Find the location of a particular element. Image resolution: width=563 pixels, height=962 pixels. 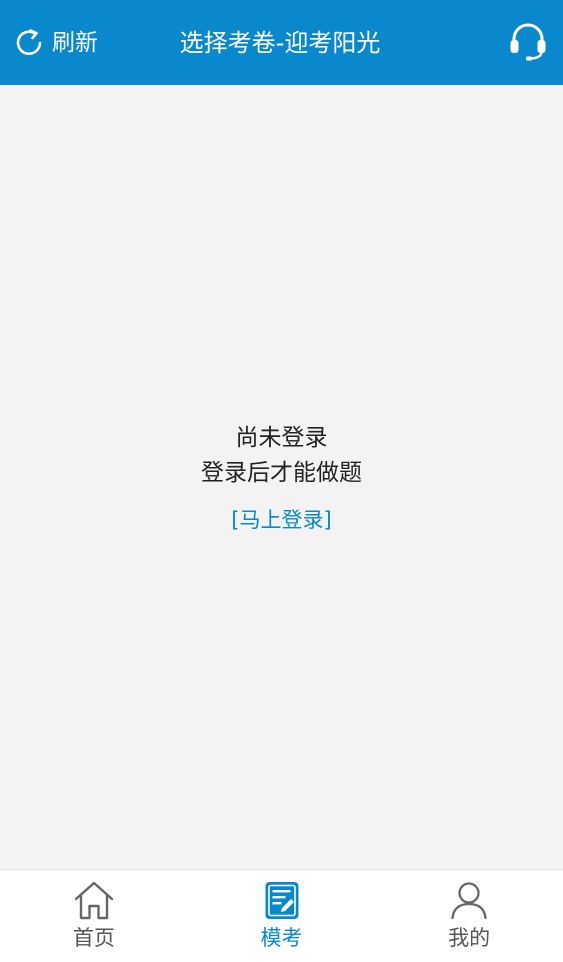

nav-label-home: 首页 is located at coordinates (93, 938).